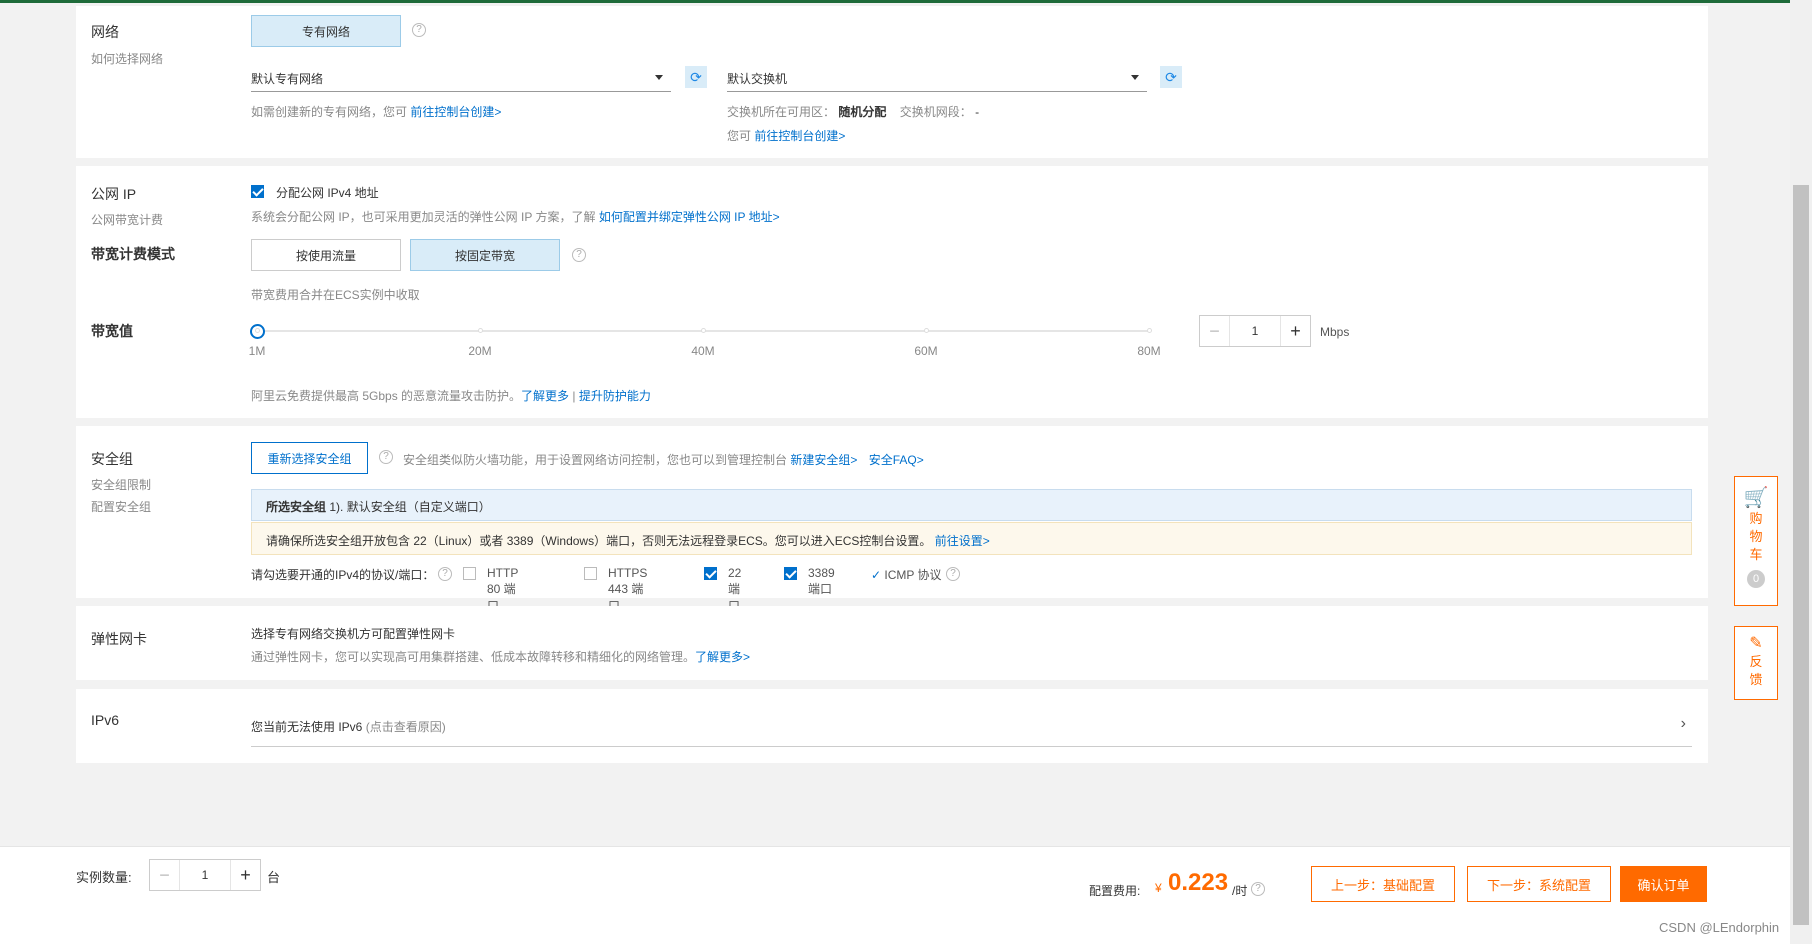  I want to click on qty-unit: 台, so click(274, 877).